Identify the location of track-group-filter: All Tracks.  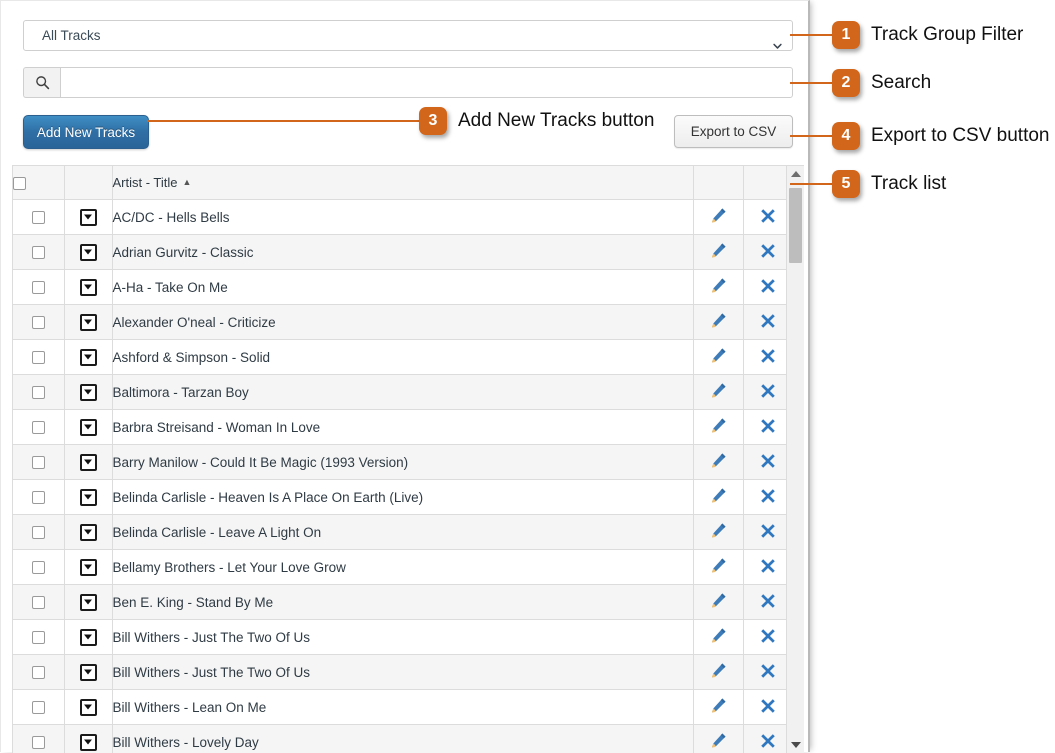
(408, 35).